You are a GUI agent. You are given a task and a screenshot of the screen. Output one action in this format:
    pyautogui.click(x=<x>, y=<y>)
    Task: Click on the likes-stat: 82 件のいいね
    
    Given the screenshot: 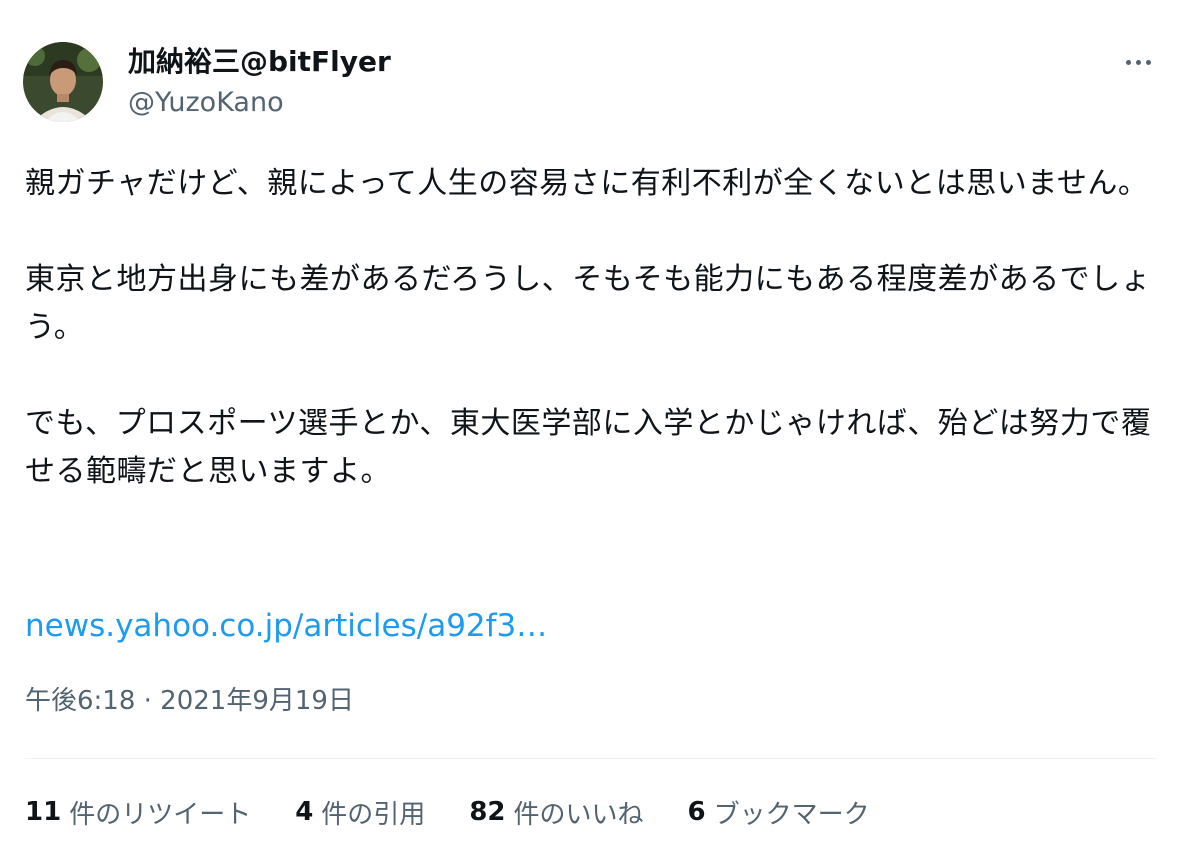 What is the action you would take?
    pyautogui.click(x=556, y=812)
    